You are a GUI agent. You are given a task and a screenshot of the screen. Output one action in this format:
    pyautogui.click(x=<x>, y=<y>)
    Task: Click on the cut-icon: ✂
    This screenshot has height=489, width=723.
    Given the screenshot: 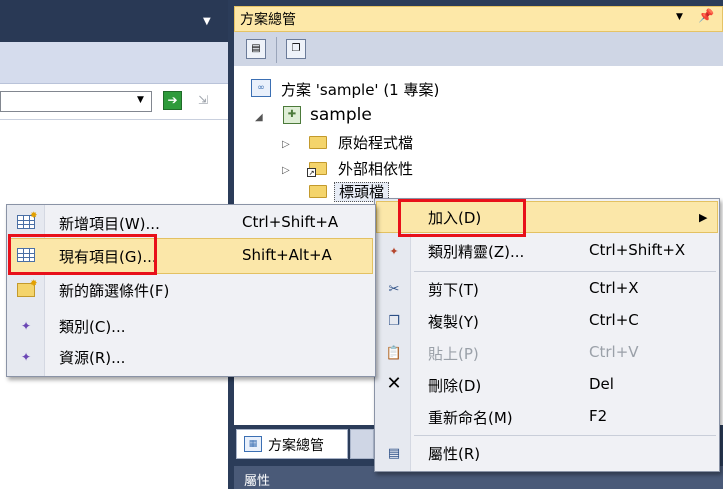 What is the action you would take?
    pyautogui.click(x=394, y=289)
    